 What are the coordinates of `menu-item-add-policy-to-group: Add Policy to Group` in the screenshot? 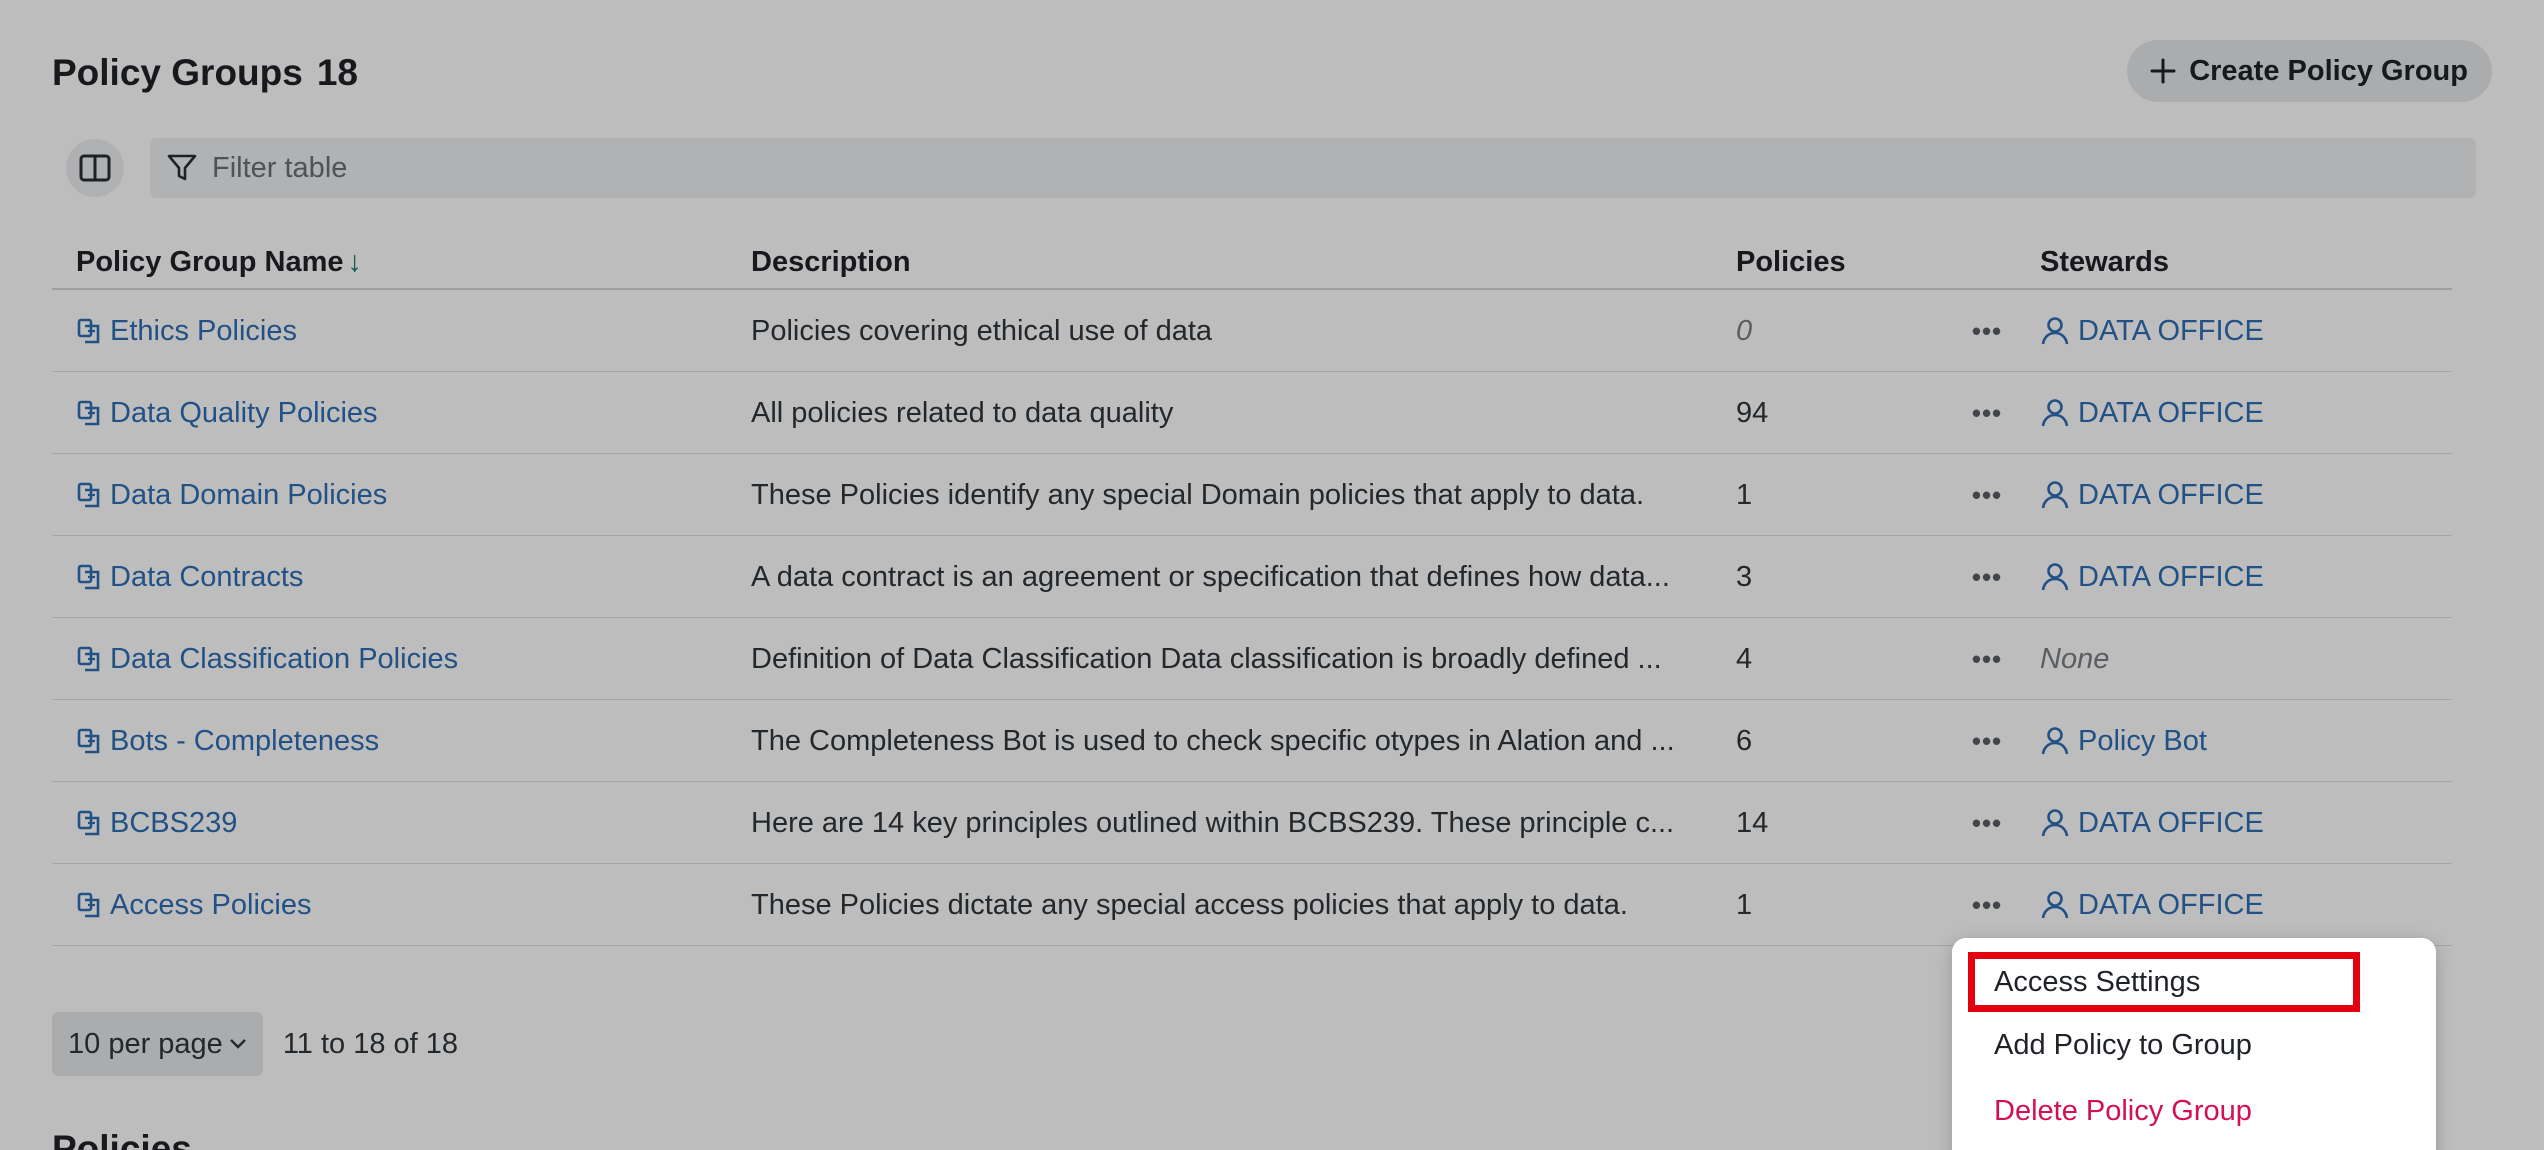 It's located at (2194, 1045).